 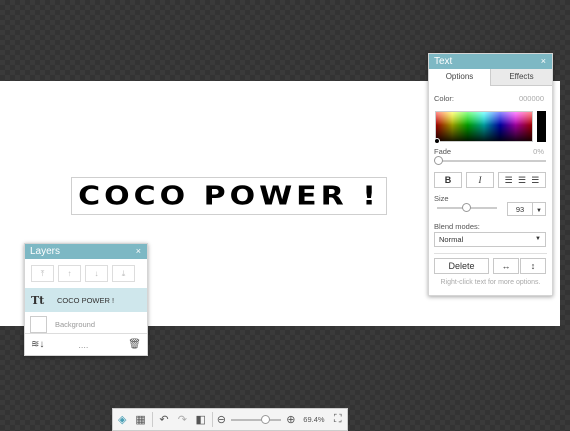 What do you see at coordinates (37, 344) in the screenshot?
I see `layers-merge-icon: ≋↓` at bounding box center [37, 344].